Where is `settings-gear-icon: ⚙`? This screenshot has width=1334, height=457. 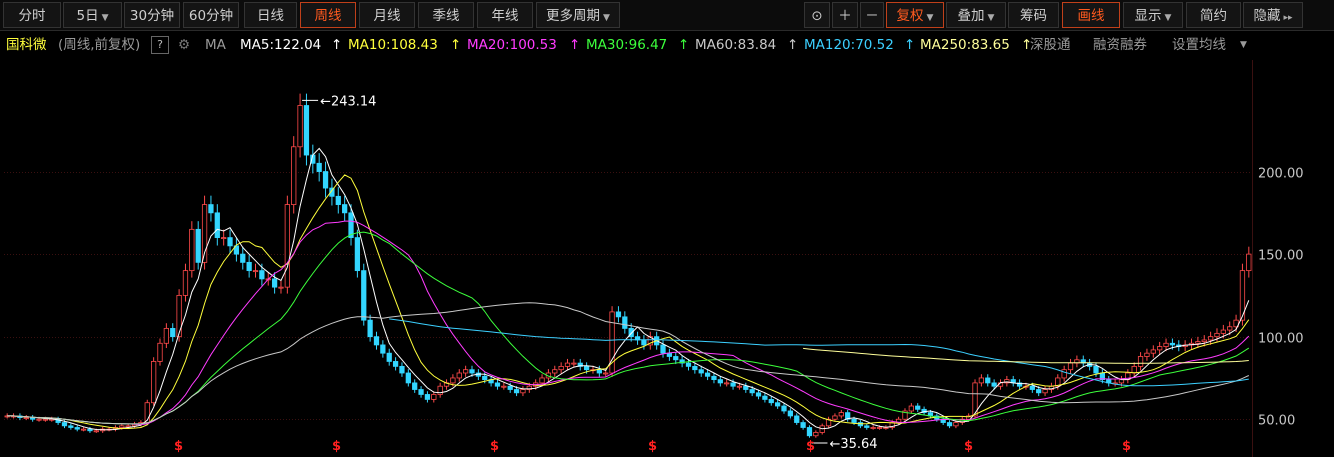 settings-gear-icon: ⚙ is located at coordinates (184, 45).